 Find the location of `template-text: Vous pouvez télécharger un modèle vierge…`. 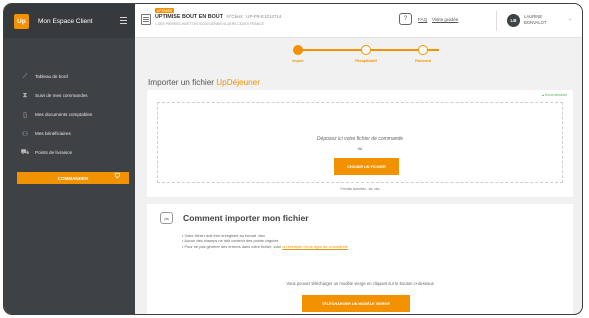

template-text: Vous pouvez télécharger un modèle vierge… is located at coordinates (360, 283).